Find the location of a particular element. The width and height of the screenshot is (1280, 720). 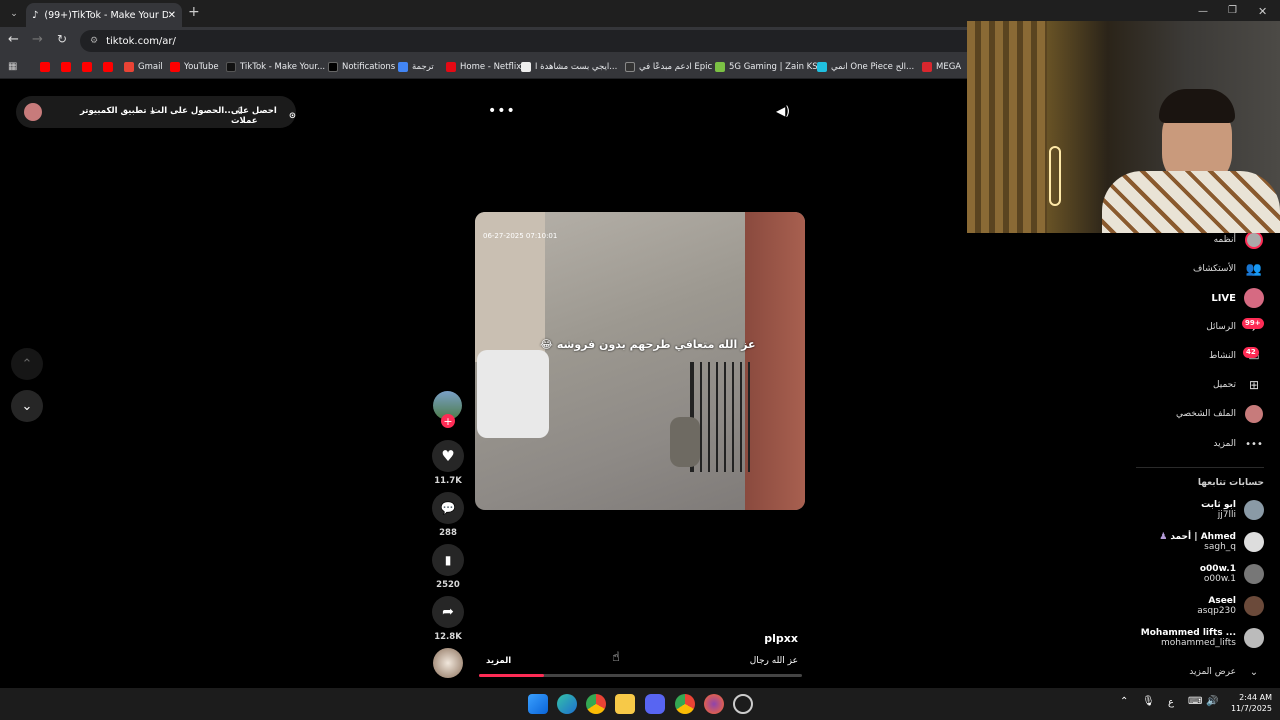

translate-icon is located at coordinates (403, 67).